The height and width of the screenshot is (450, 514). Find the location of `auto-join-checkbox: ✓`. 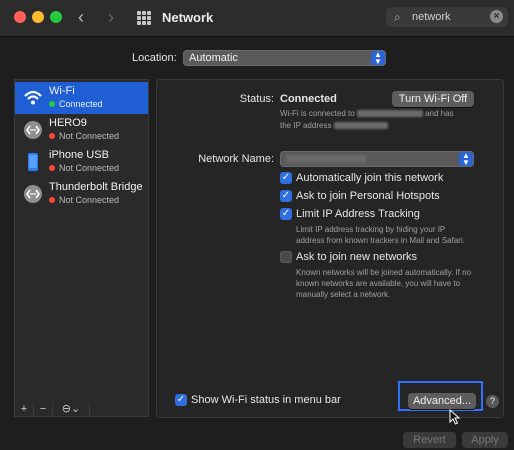

auto-join-checkbox: ✓ is located at coordinates (286, 178).